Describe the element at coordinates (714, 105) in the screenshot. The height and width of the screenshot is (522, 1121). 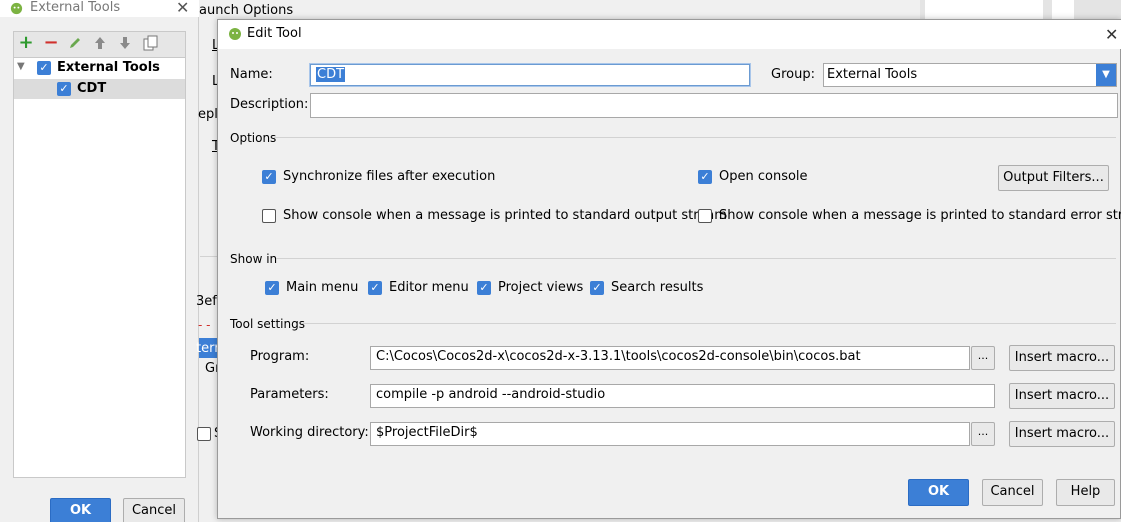
I see `description-input` at that location.